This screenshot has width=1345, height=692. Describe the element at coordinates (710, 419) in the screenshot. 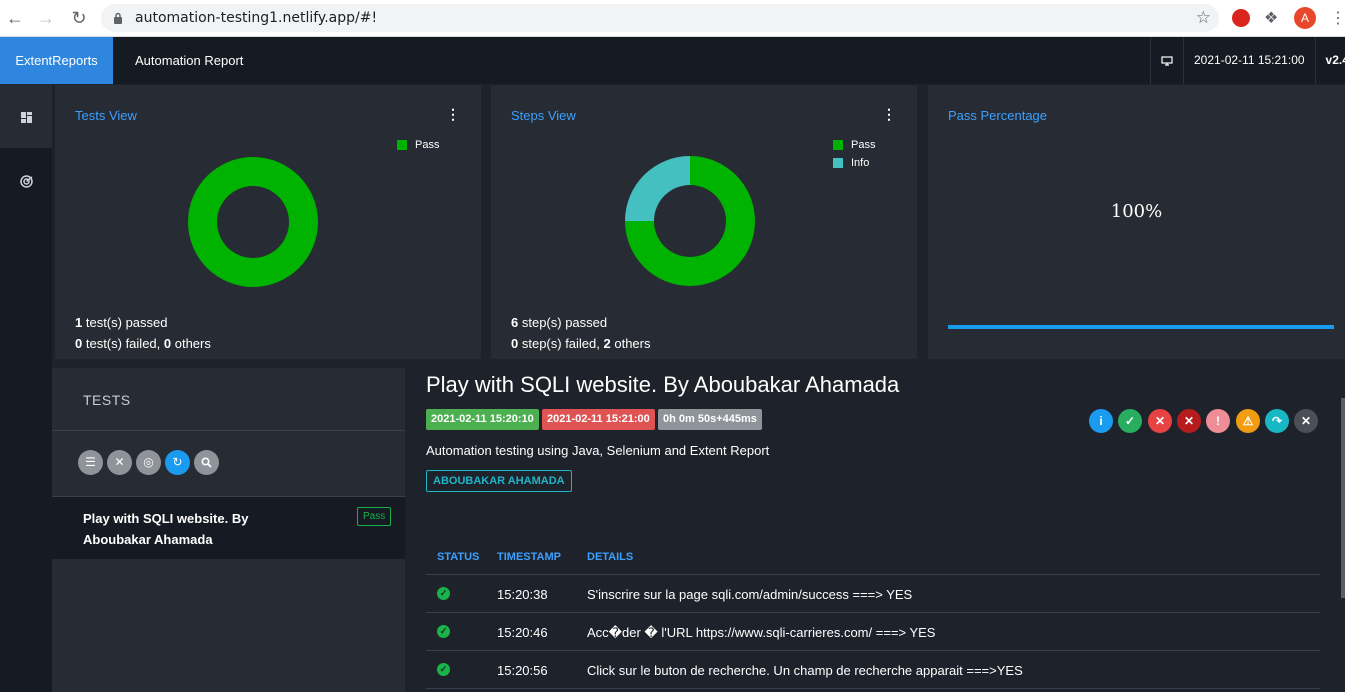

I see `duration-badge: 0h 0m 50s+445ms` at that location.